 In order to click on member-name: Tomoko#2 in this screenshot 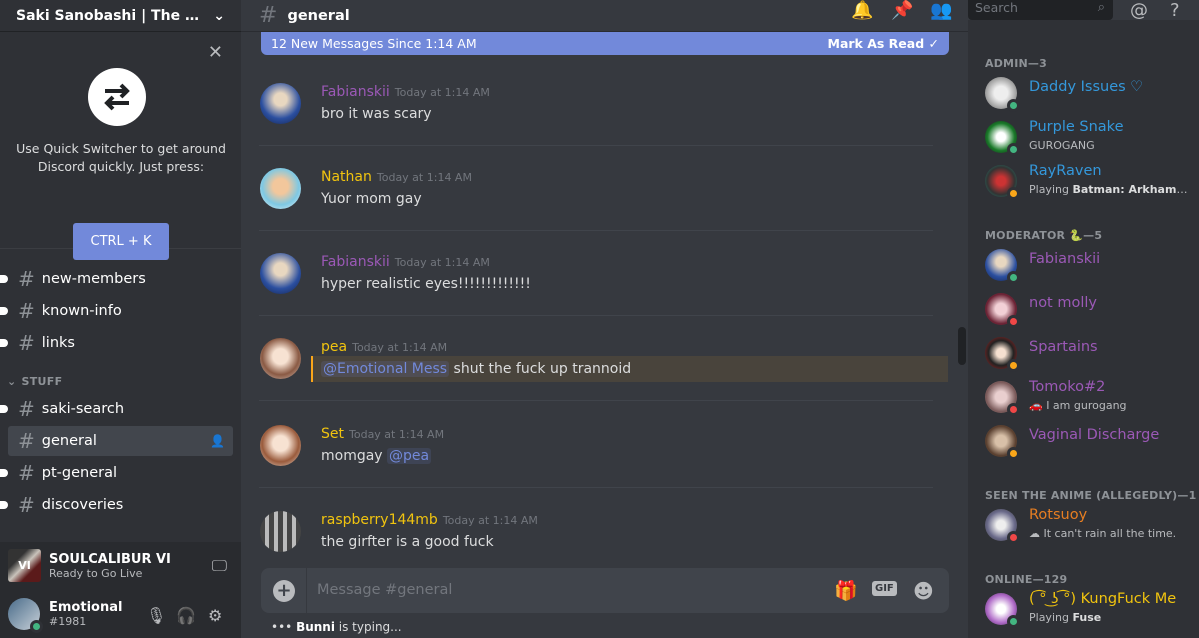, I will do `click(1067, 387)`.